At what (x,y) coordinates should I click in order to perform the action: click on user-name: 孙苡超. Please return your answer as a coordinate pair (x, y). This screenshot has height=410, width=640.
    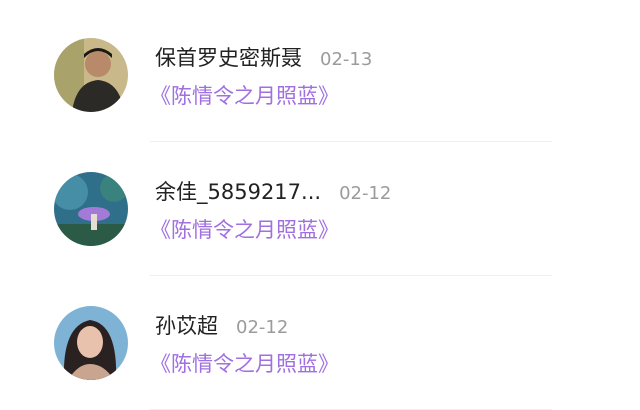
    Looking at the image, I should click on (186, 325).